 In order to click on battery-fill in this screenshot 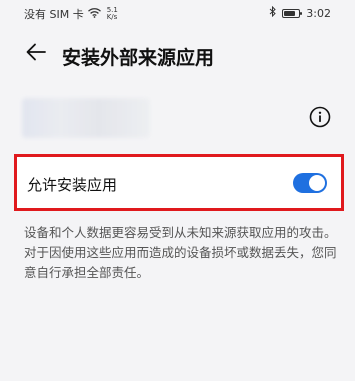, I will do `click(289, 13)`.